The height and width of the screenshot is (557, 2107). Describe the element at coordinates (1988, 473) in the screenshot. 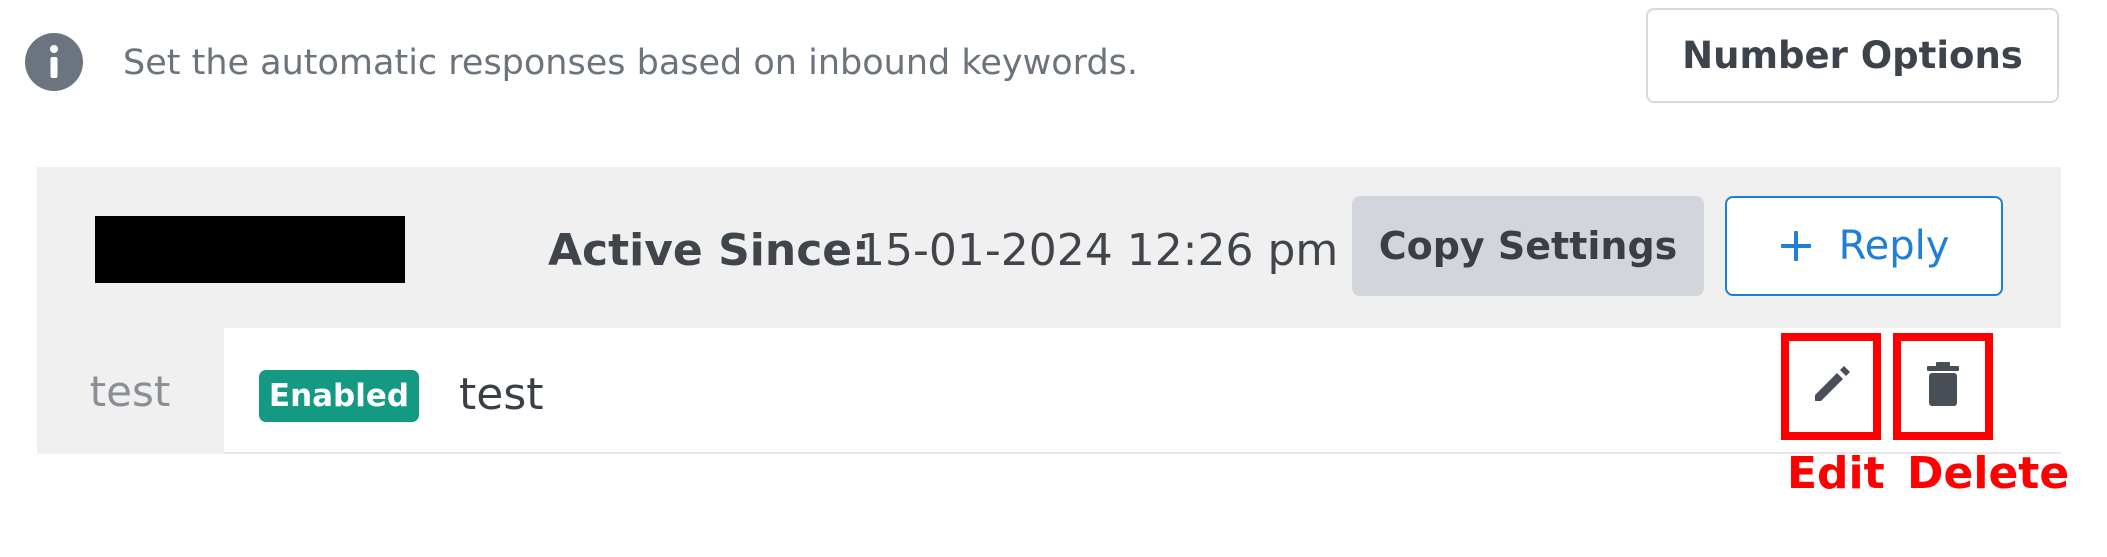

I see `delete-annotation-label: Delete` at that location.